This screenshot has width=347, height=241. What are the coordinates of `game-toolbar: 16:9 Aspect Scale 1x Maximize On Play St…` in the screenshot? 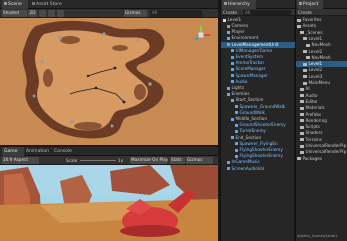 It's located at (109, 160).